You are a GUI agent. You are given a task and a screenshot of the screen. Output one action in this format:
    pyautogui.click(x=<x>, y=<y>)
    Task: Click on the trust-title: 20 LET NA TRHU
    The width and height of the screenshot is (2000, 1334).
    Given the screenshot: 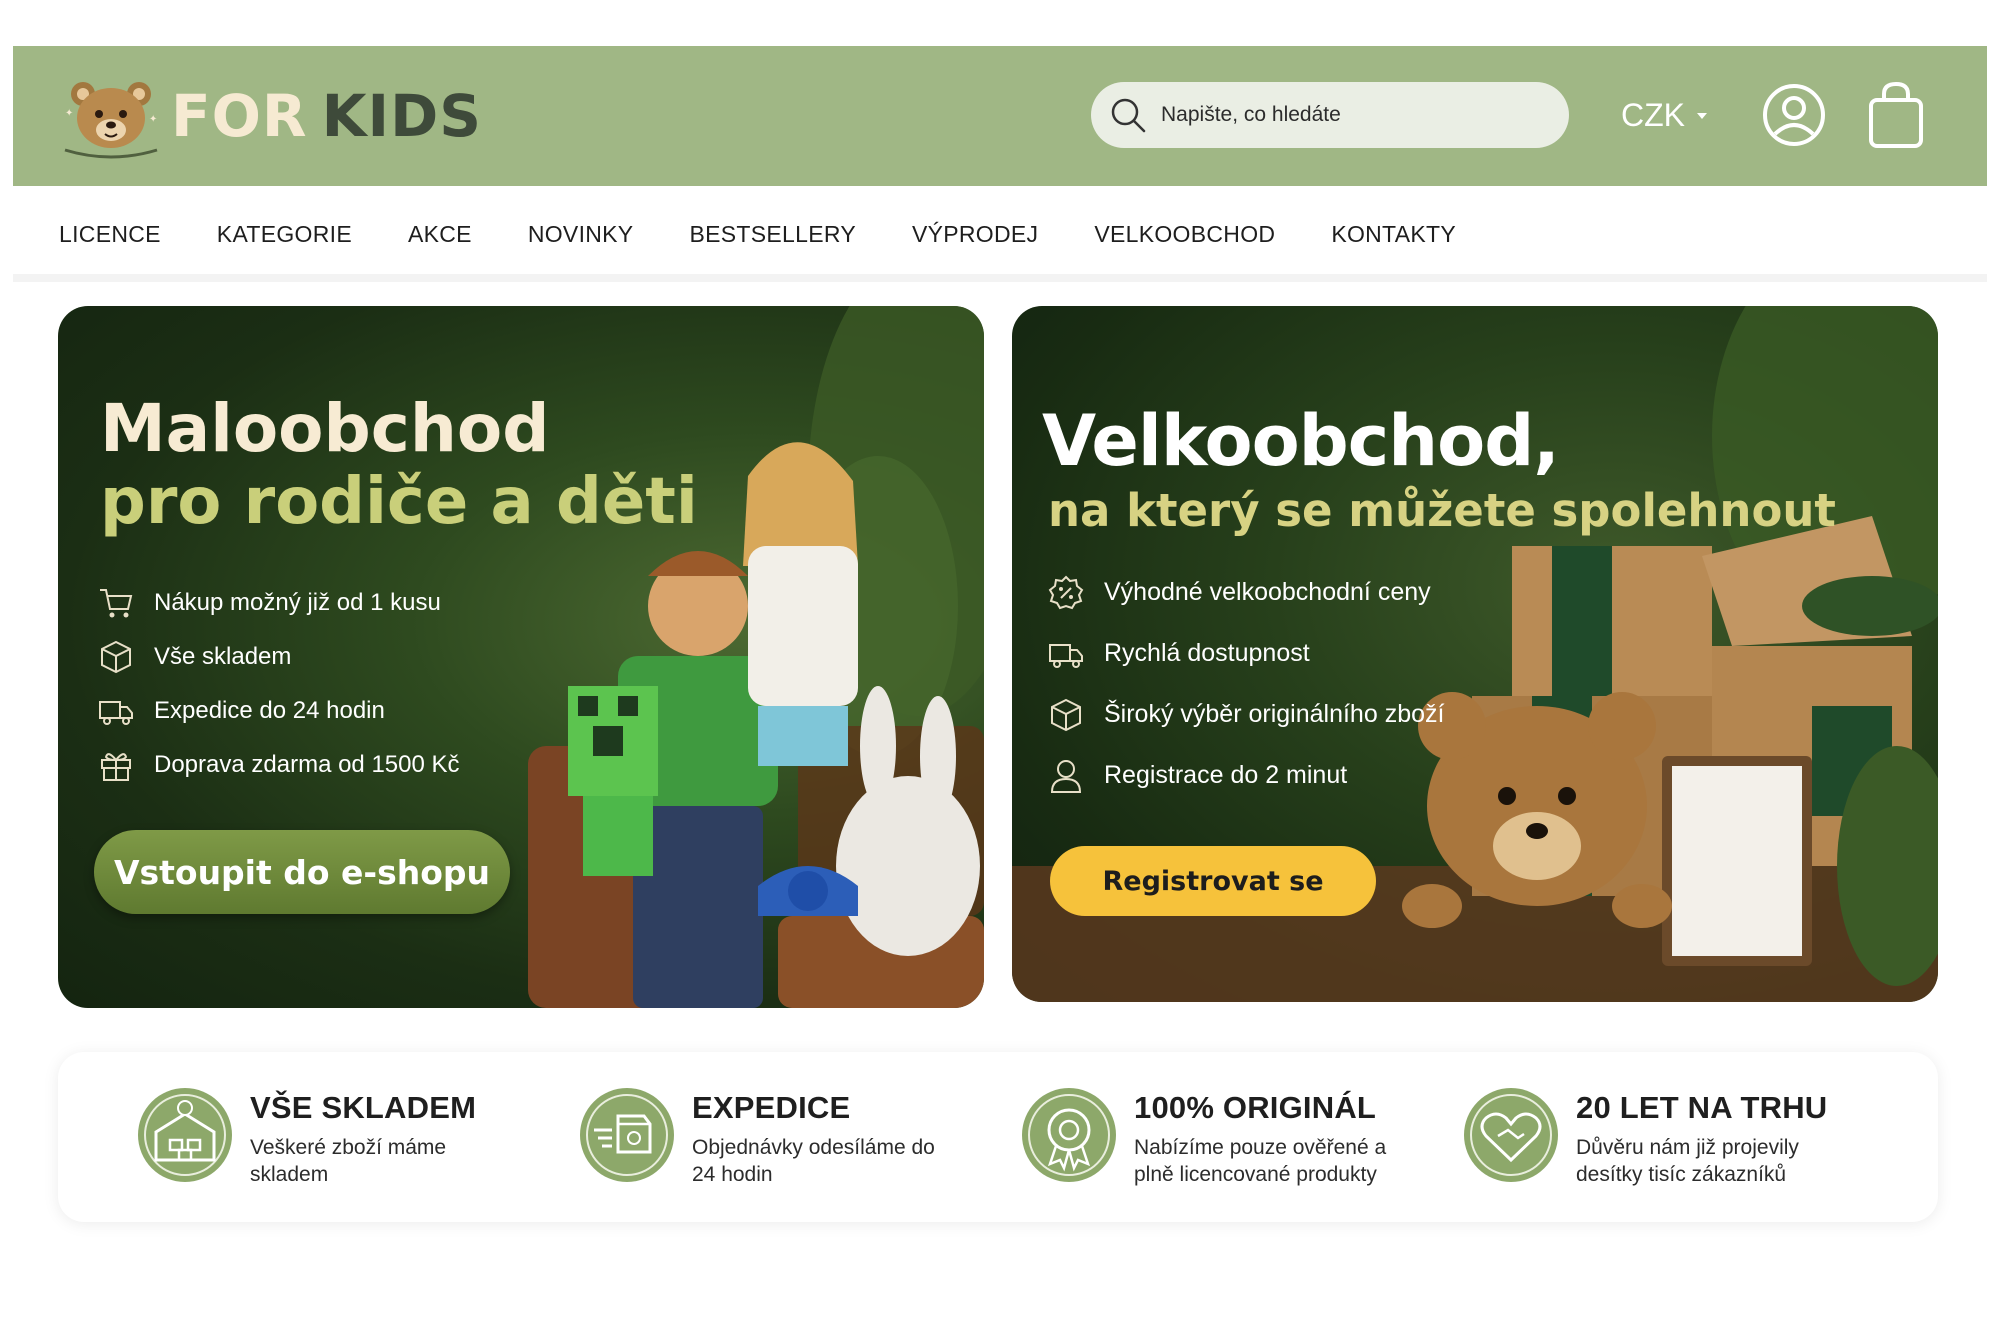 What is the action you would take?
    pyautogui.click(x=1702, y=1107)
    